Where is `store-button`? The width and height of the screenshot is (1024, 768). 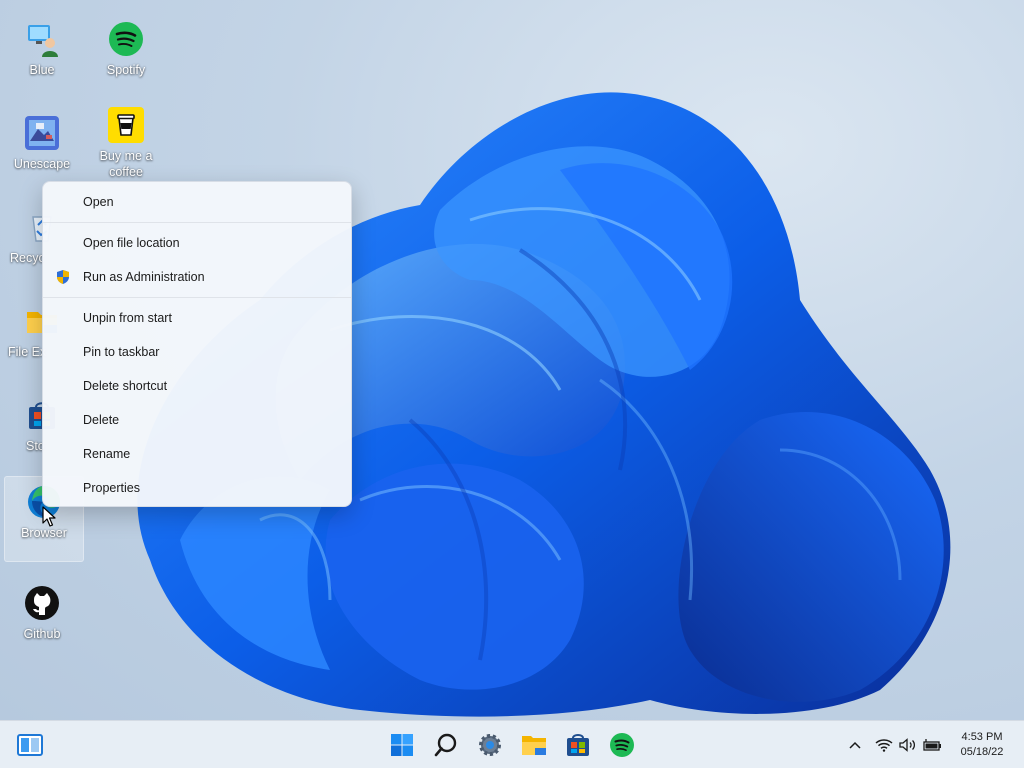
store-button is located at coordinates (578, 745).